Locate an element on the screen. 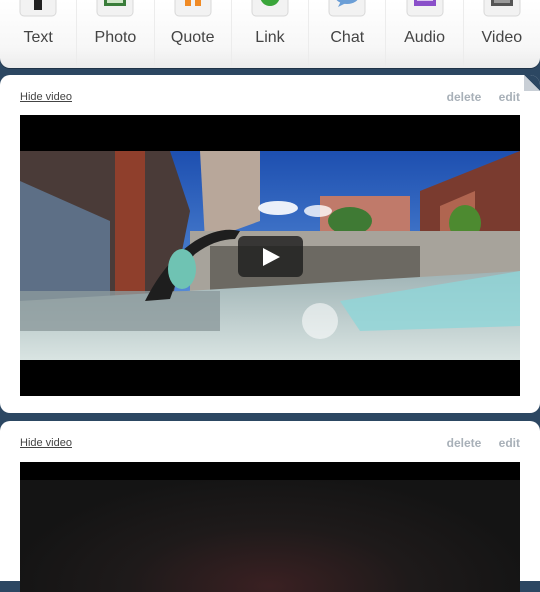 The height and width of the screenshot is (592, 540). post-type-bar: Text Photo Quote Link Chat Audio Video is located at coordinates (270, 34).